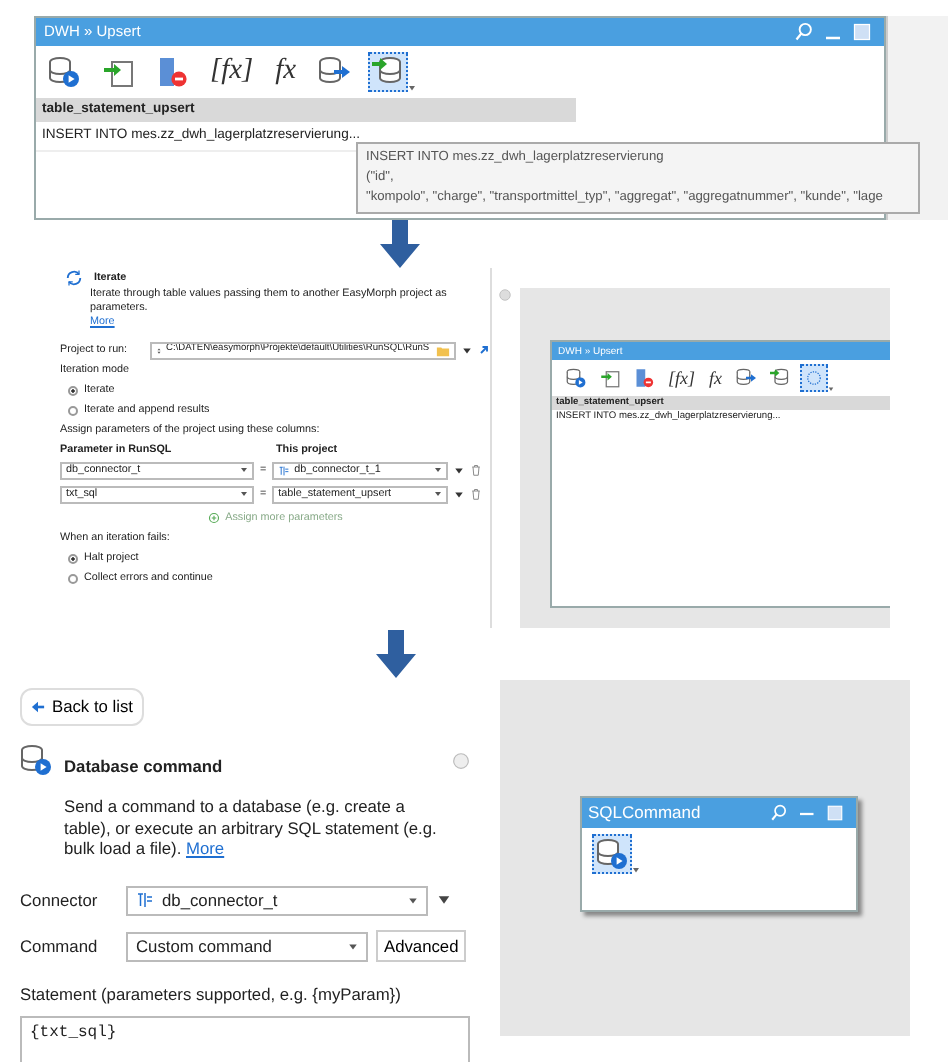 The image size is (948, 1062). What do you see at coordinates (421, 946) in the screenshot?
I see `advanced-button: Advanced` at bounding box center [421, 946].